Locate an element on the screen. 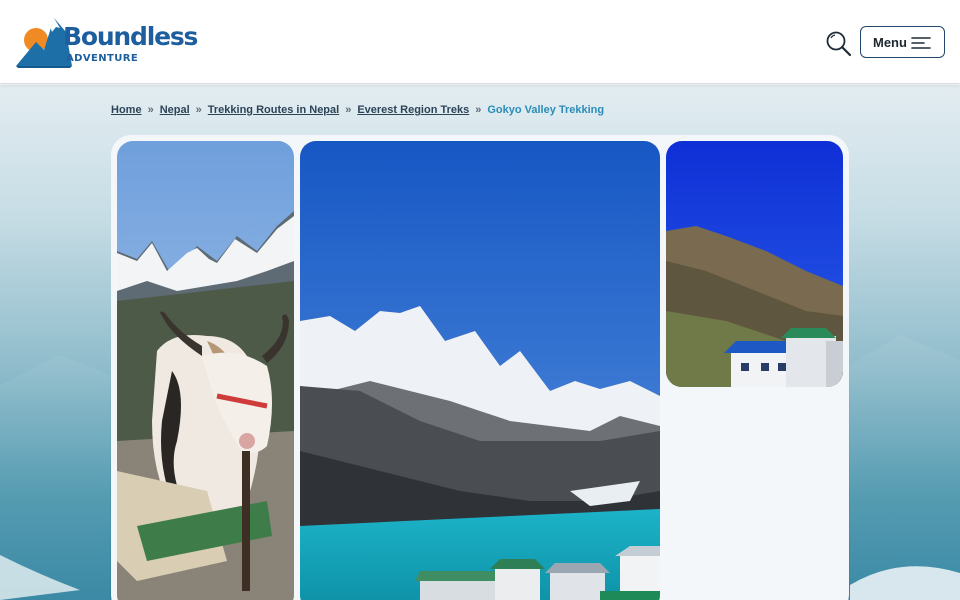 This screenshot has height=600, width=960. gallery-photo-mountain-lodge is located at coordinates (754, 264).